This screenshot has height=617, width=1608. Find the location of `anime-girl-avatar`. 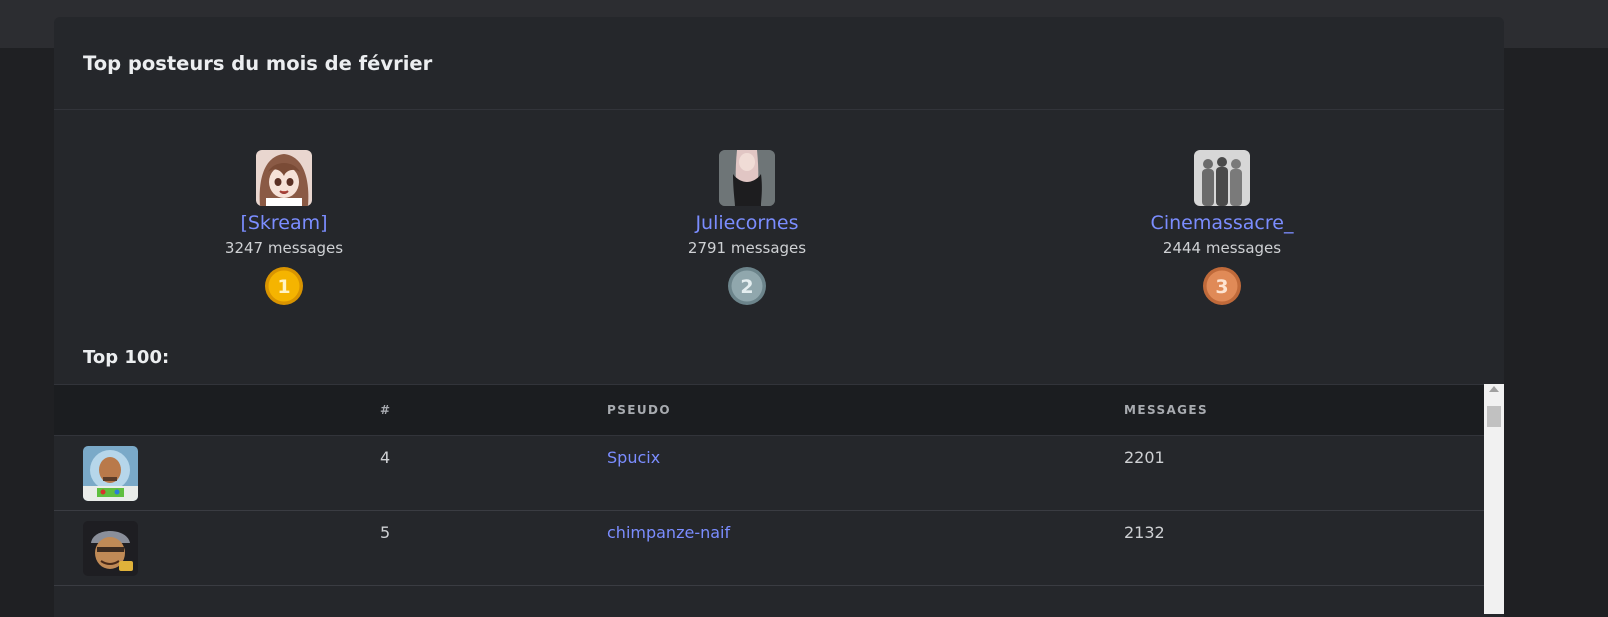

anime-girl-avatar is located at coordinates (284, 178).